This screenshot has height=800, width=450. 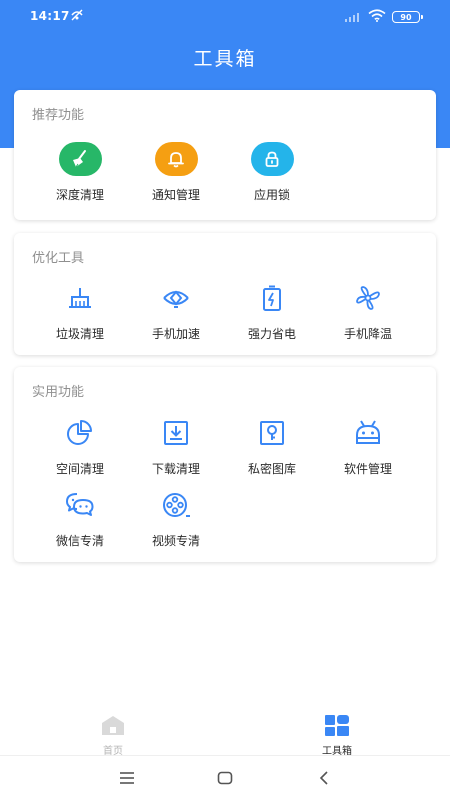 I want to click on deep-clean-button: 深度清理, so click(x=80, y=172).